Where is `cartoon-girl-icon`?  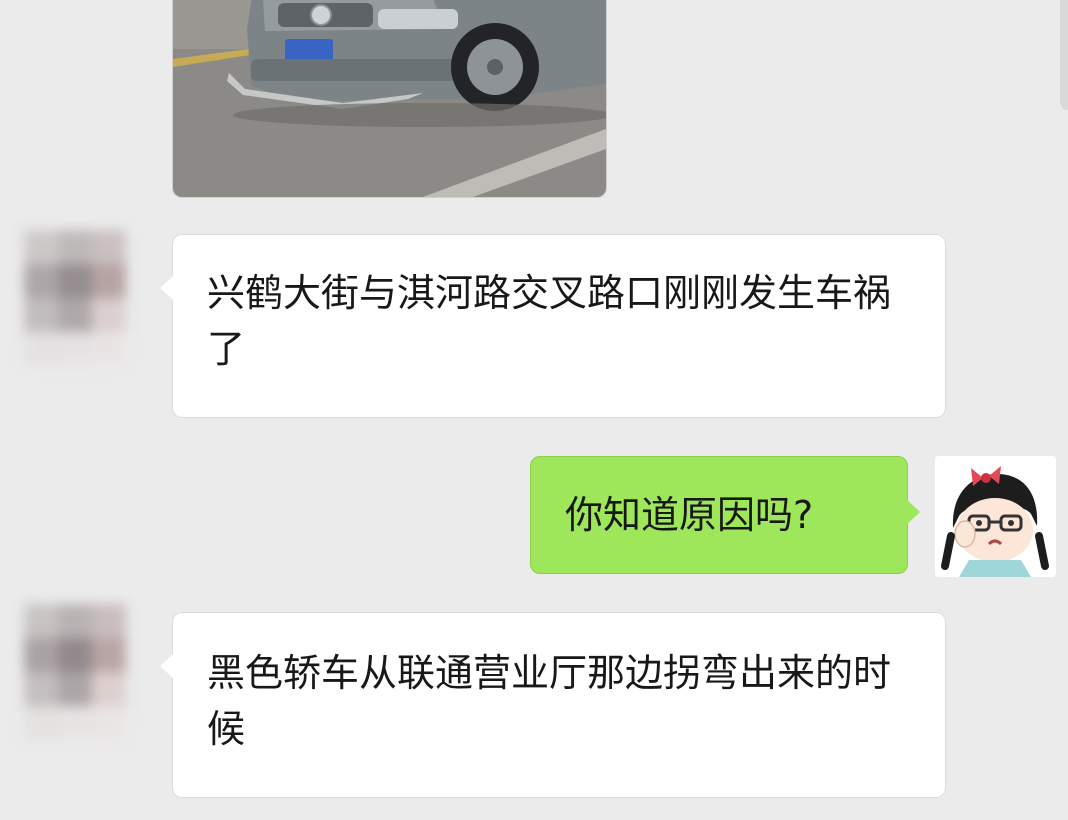 cartoon-girl-icon is located at coordinates (995, 516).